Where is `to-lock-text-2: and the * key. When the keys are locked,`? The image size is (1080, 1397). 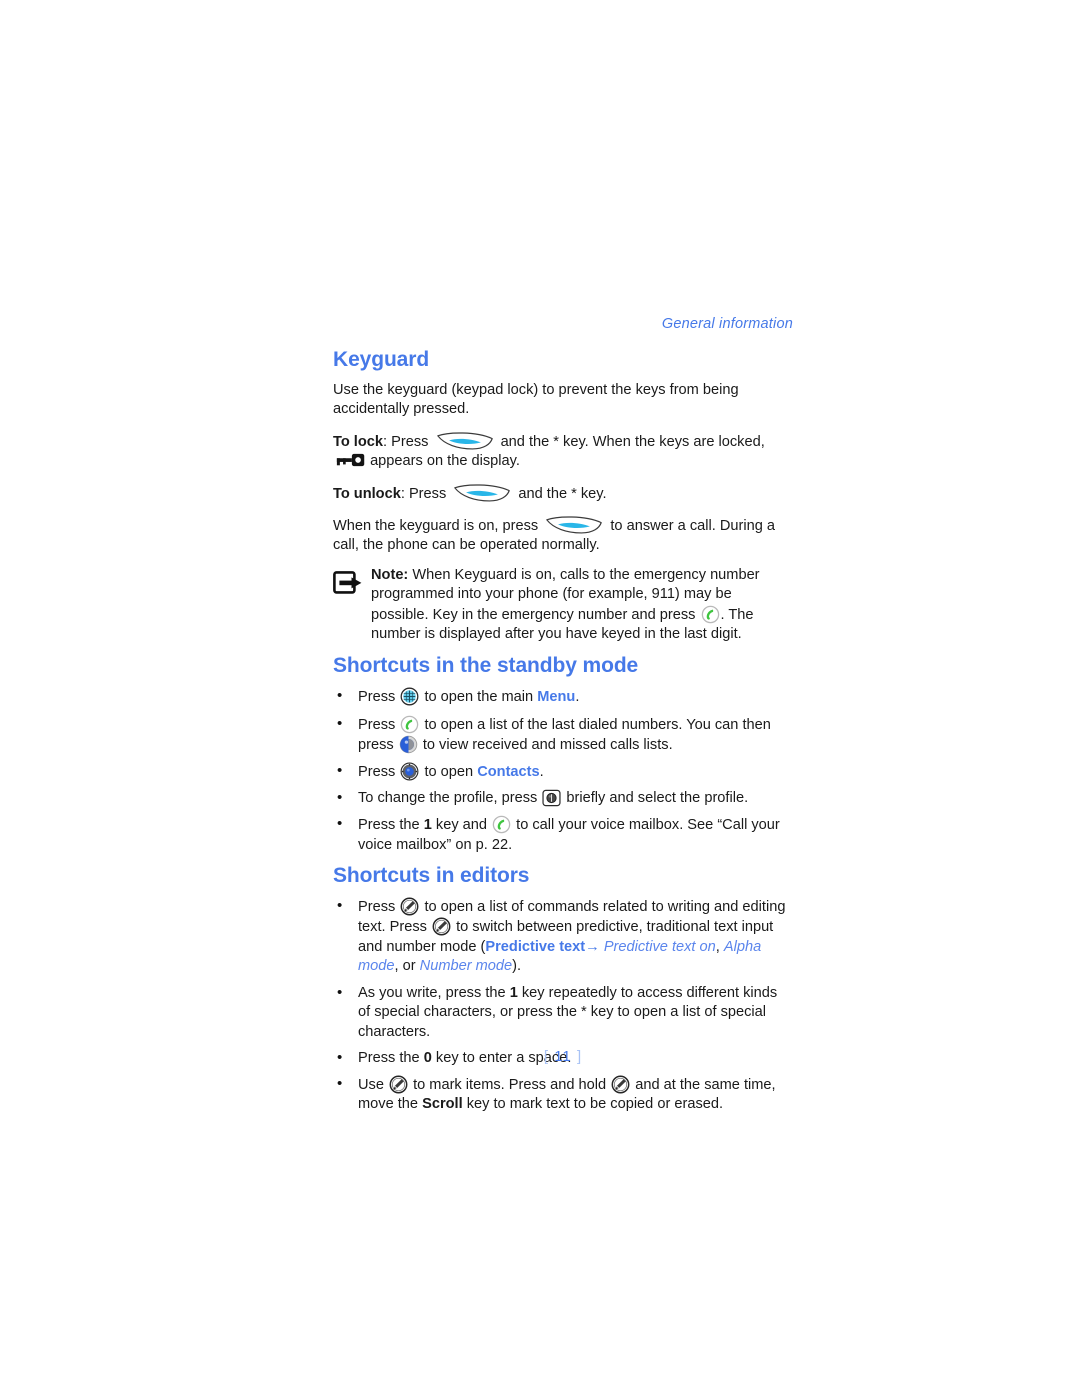 to-lock-text-2: and the * key. When the keys are locked, is located at coordinates (632, 441).